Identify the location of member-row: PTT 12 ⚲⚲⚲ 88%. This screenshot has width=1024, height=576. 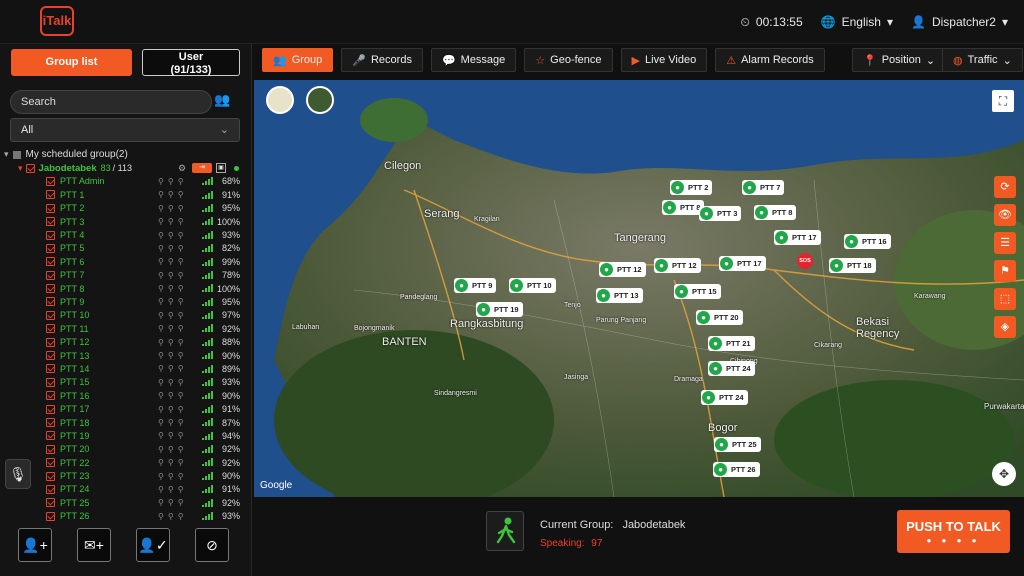
(126, 341).